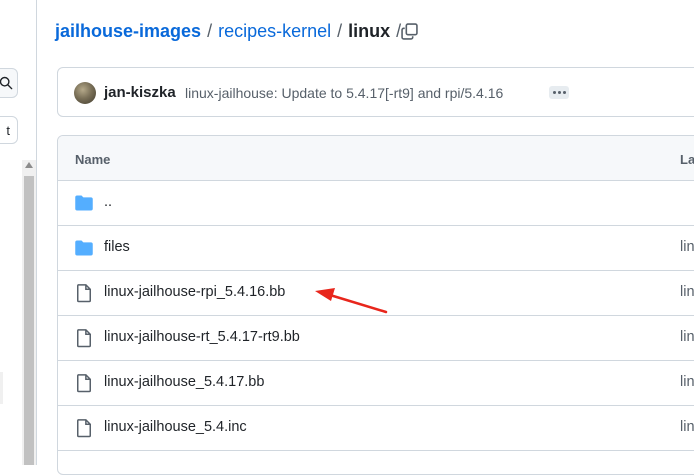 Image resolution: width=694 pixels, height=475 pixels. I want to click on column-header-last-commit: La, so click(687, 159).